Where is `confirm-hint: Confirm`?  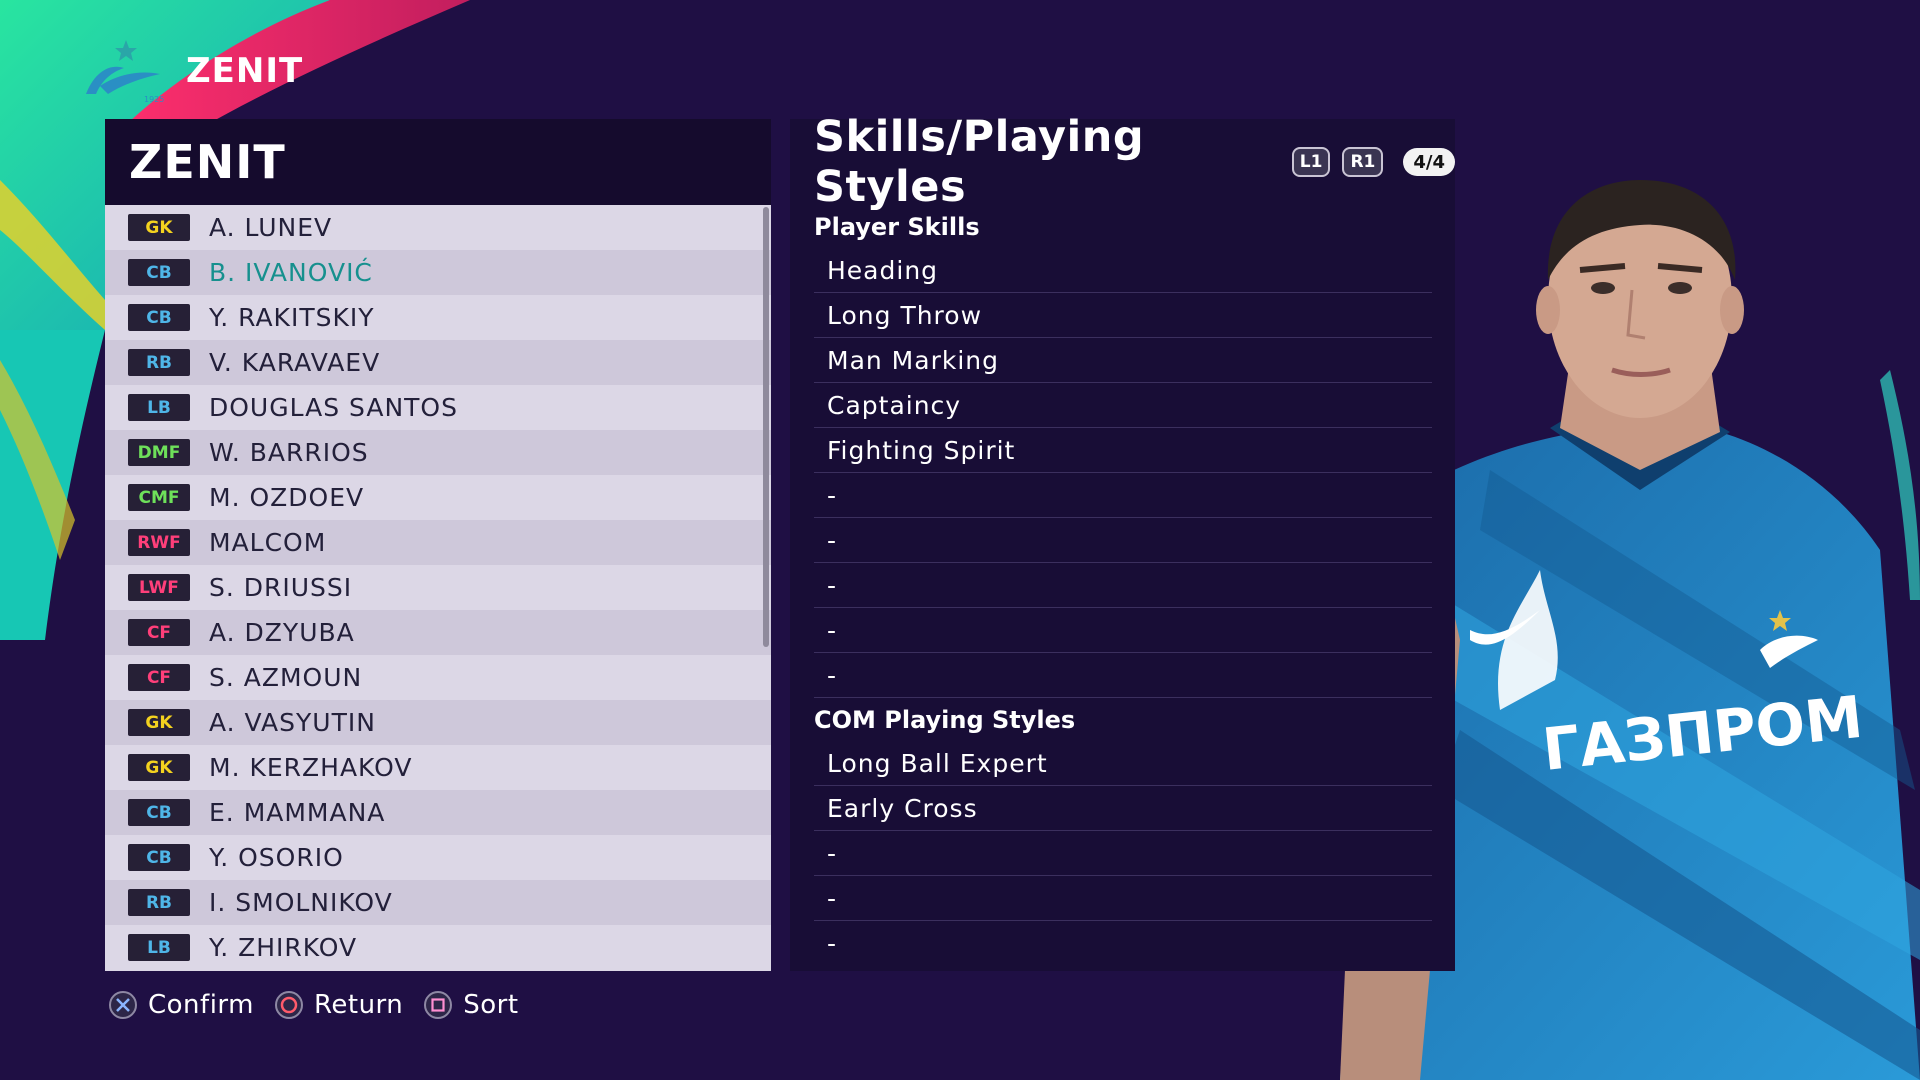 confirm-hint: Confirm is located at coordinates (181, 1005).